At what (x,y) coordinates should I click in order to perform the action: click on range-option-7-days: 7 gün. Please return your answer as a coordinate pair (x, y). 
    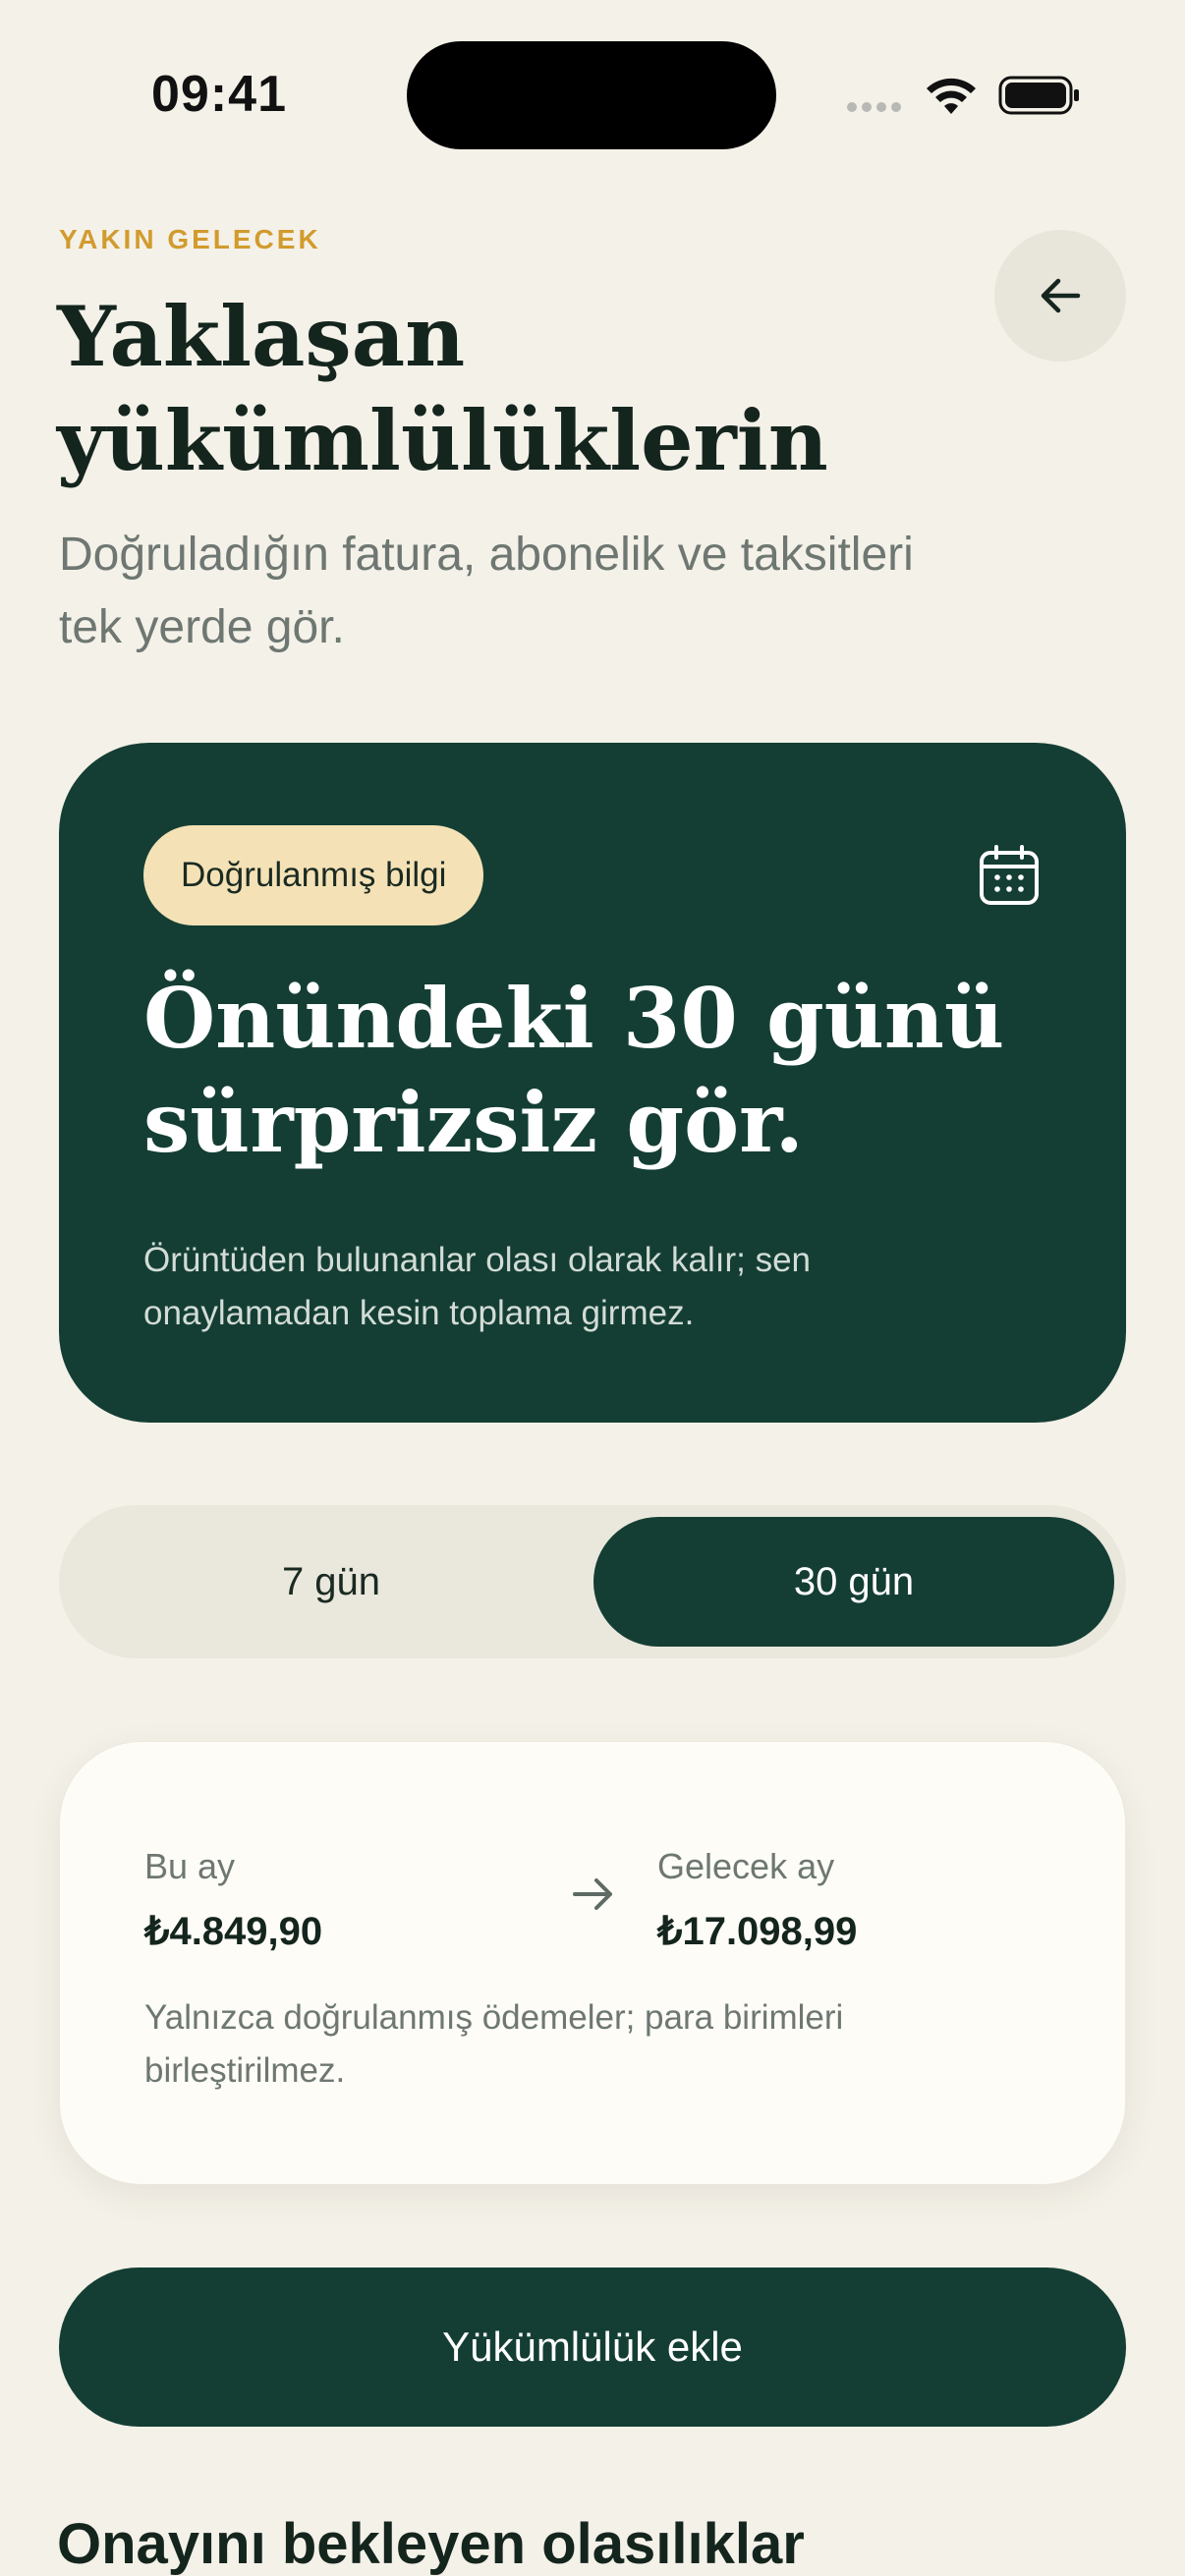
    Looking at the image, I should click on (332, 1582).